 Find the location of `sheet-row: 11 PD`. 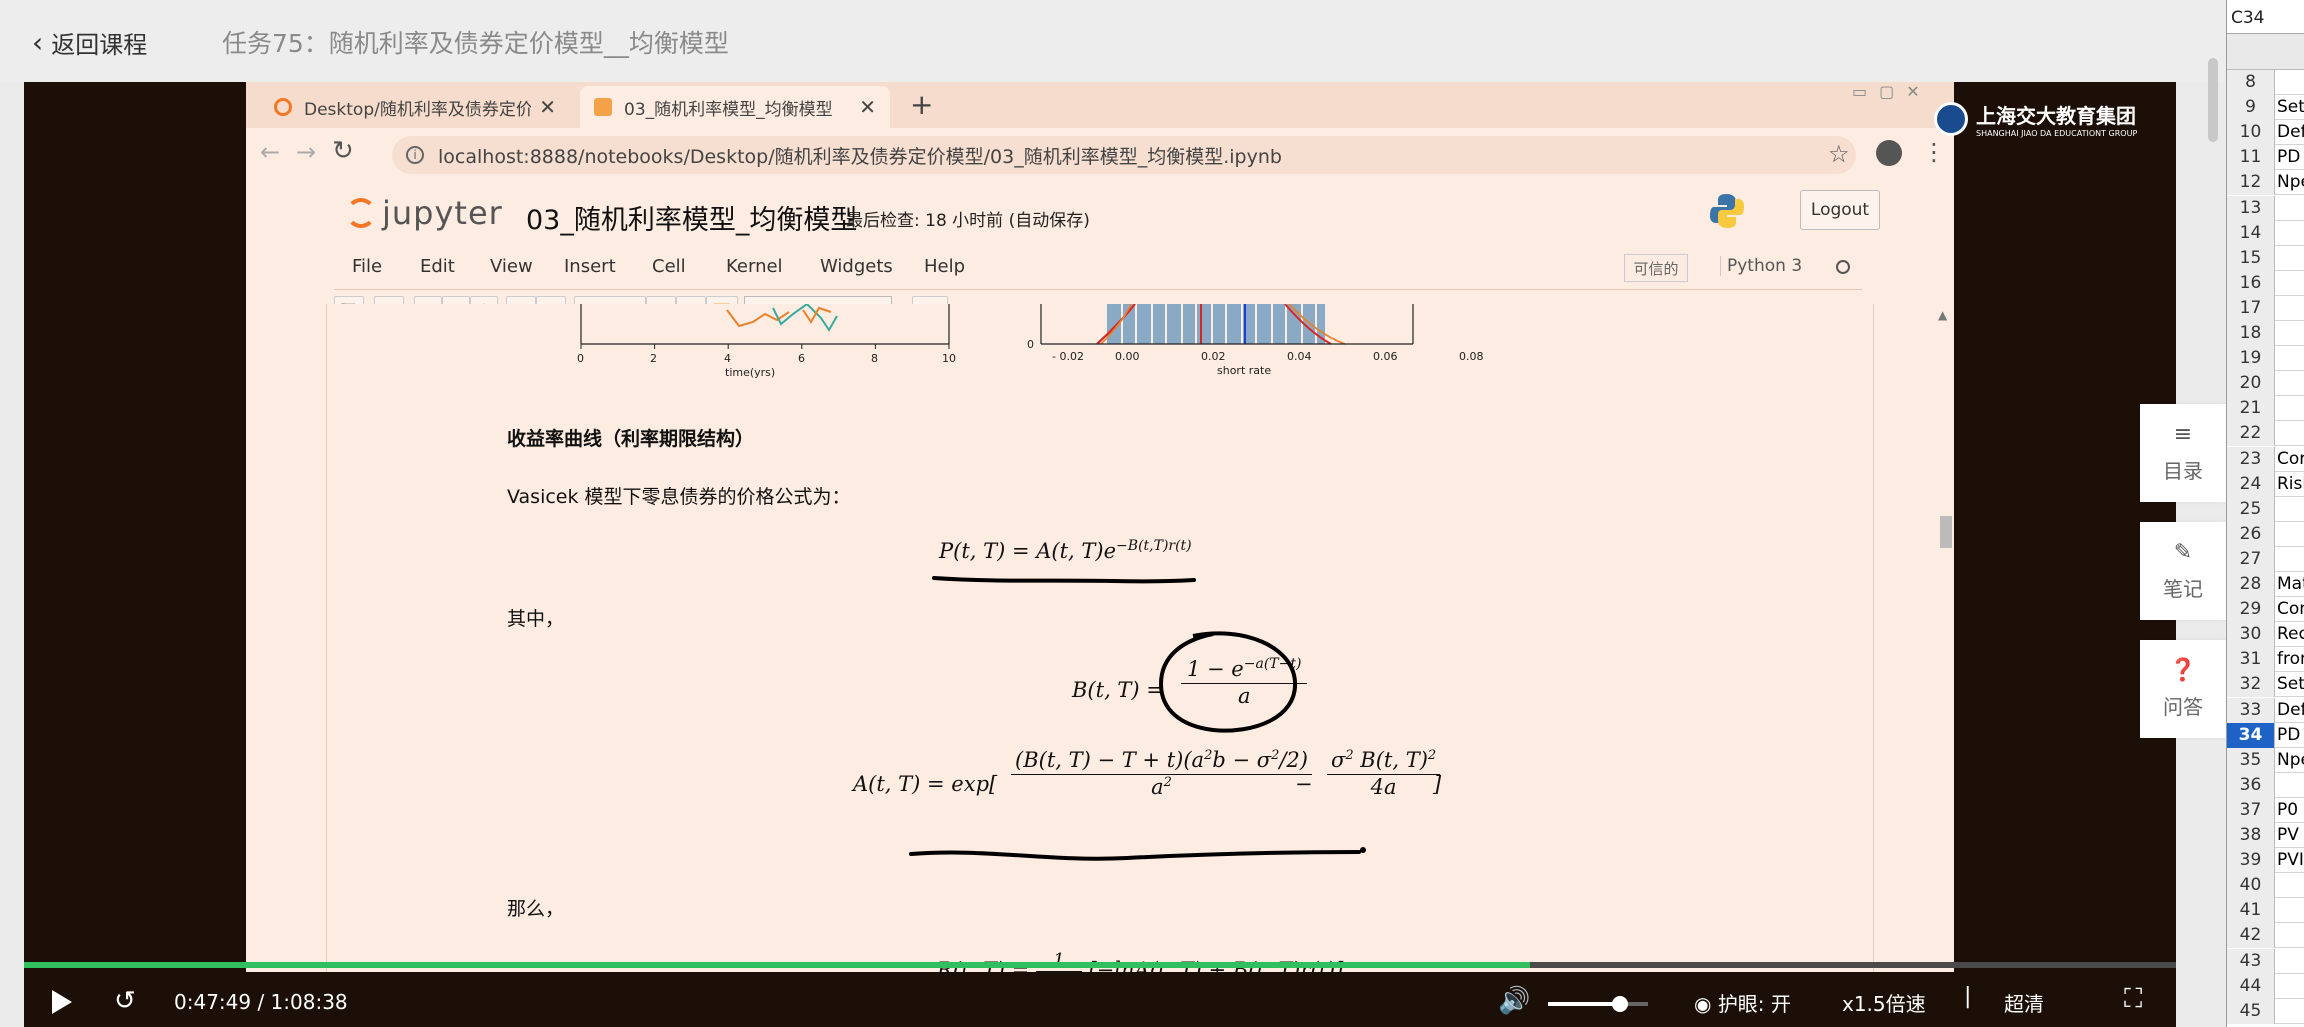

sheet-row: 11 PD is located at coordinates (2265, 158).